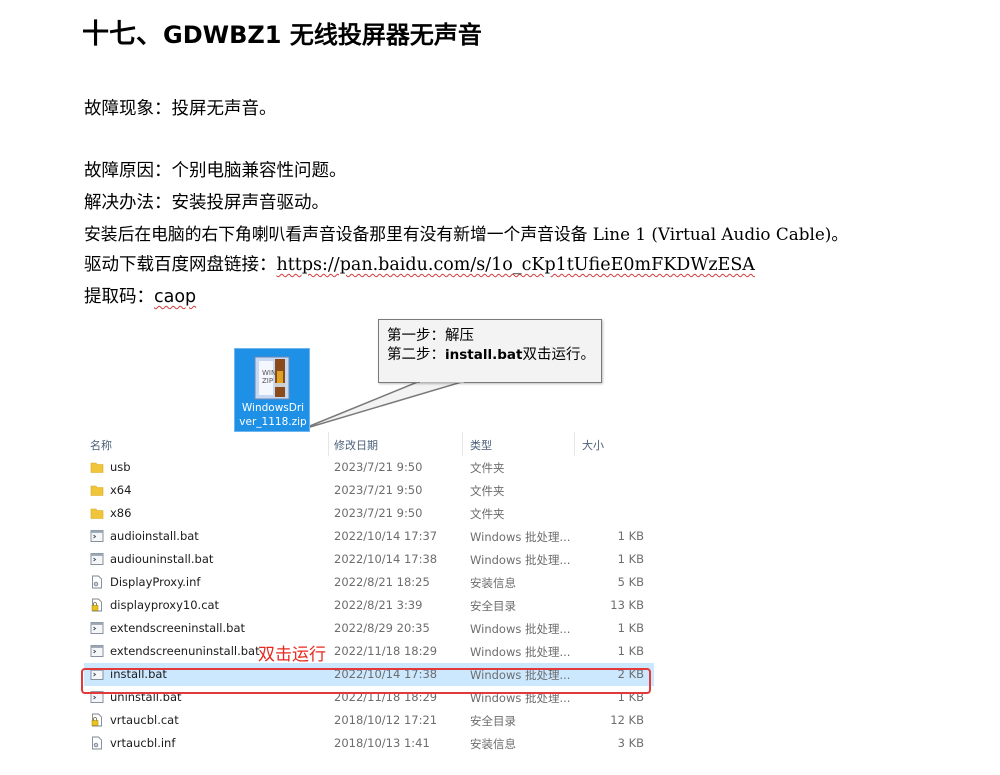  What do you see at coordinates (378, 605) in the screenshot?
I see `file-date: 2022/8/21 3:39` at bounding box center [378, 605].